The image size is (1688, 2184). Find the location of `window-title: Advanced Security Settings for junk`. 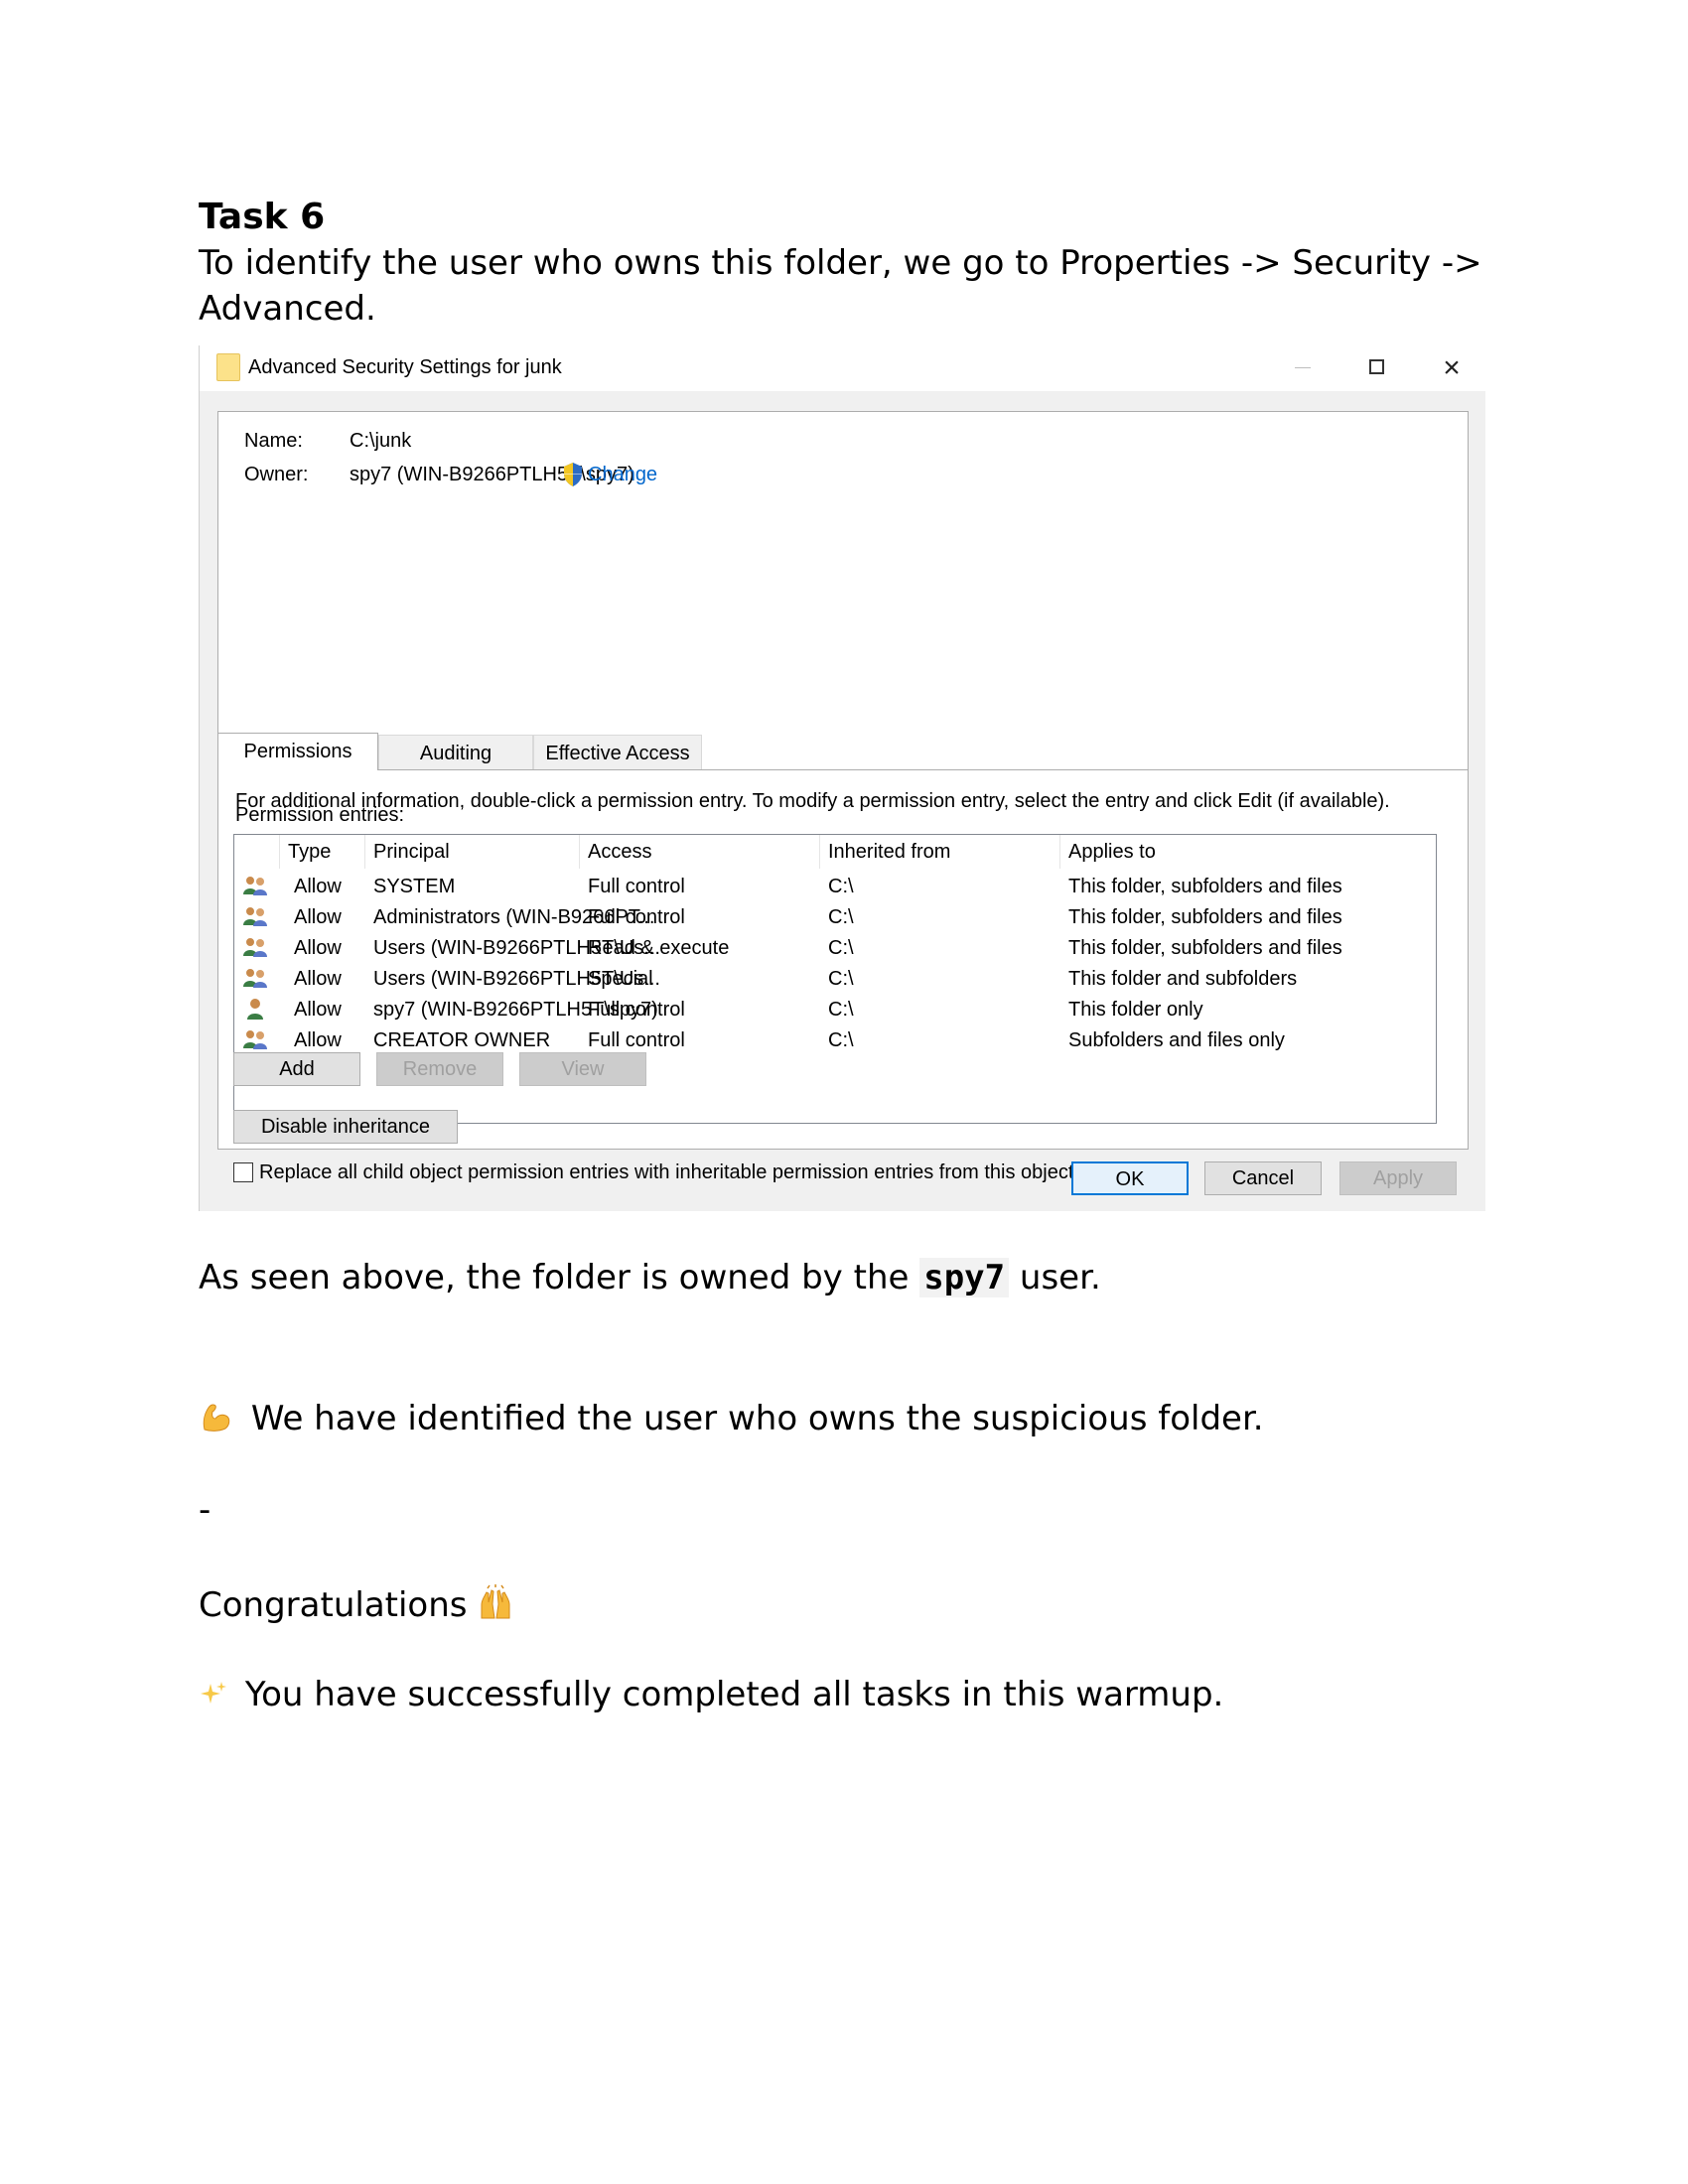

window-title: Advanced Security Settings for junk is located at coordinates (405, 367).